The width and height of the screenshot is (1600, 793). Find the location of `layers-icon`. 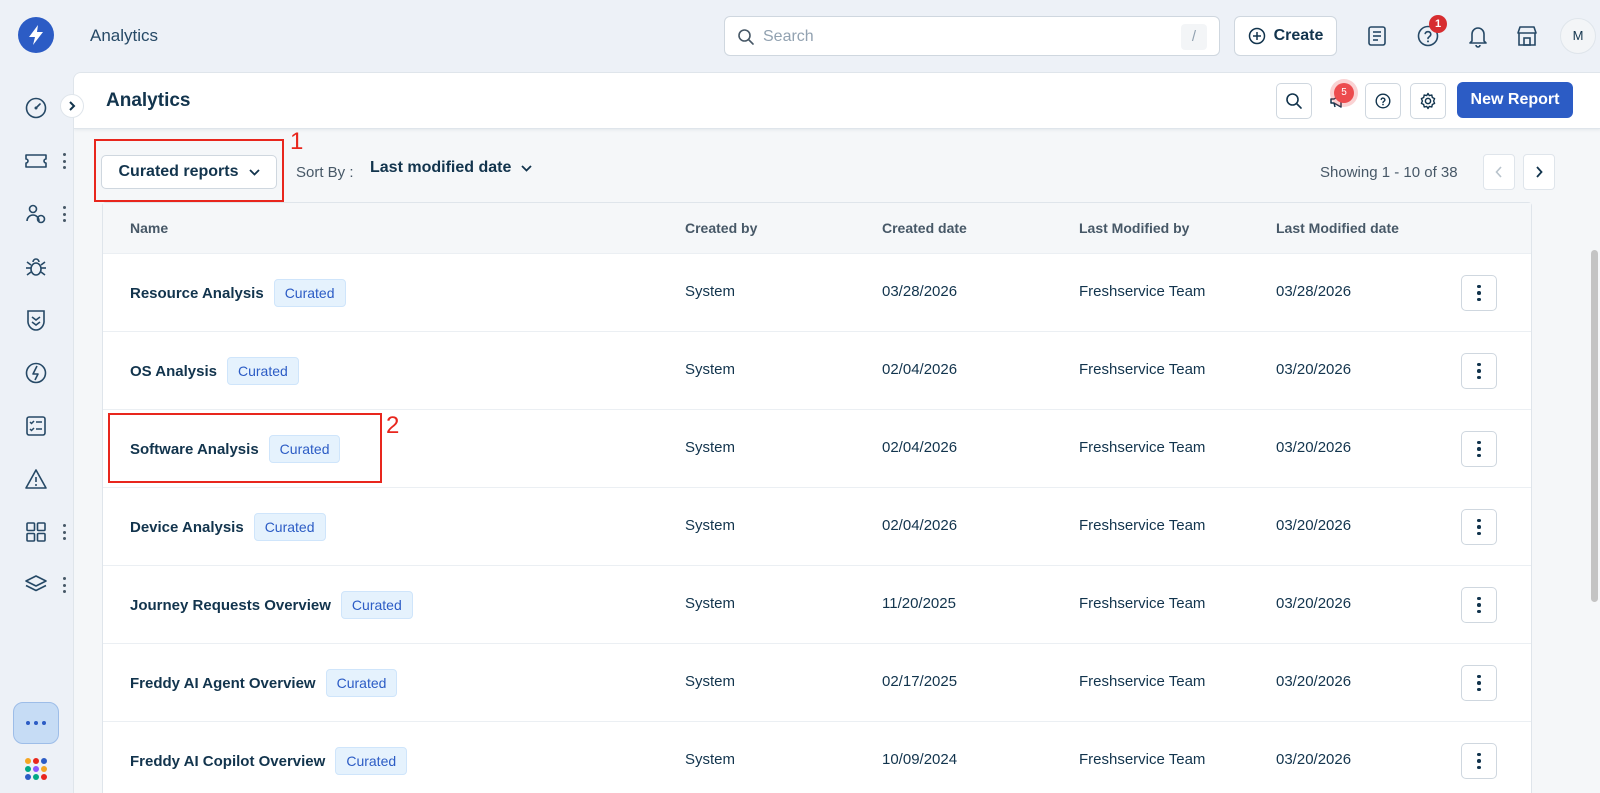

layers-icon is located at coordinates (36, 585).